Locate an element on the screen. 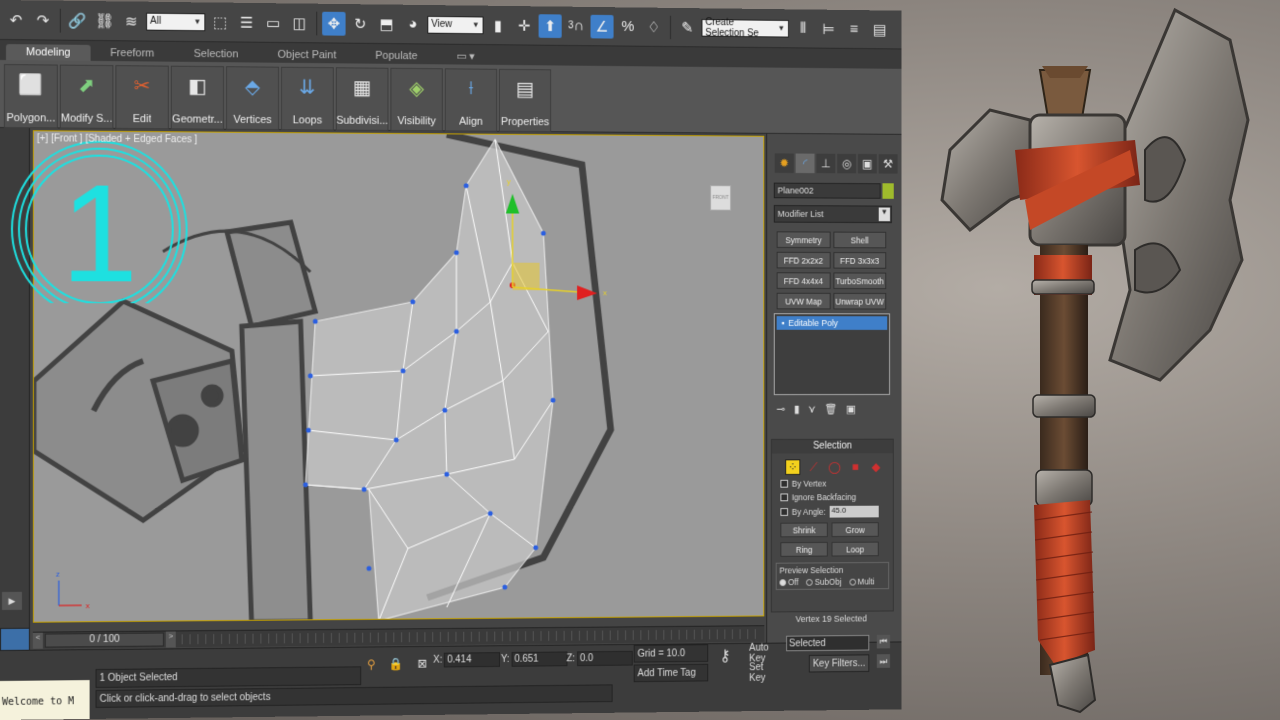 This screenshot has height=720, width=1280. play-icon: ▶ is located at coordinates (11, 600).